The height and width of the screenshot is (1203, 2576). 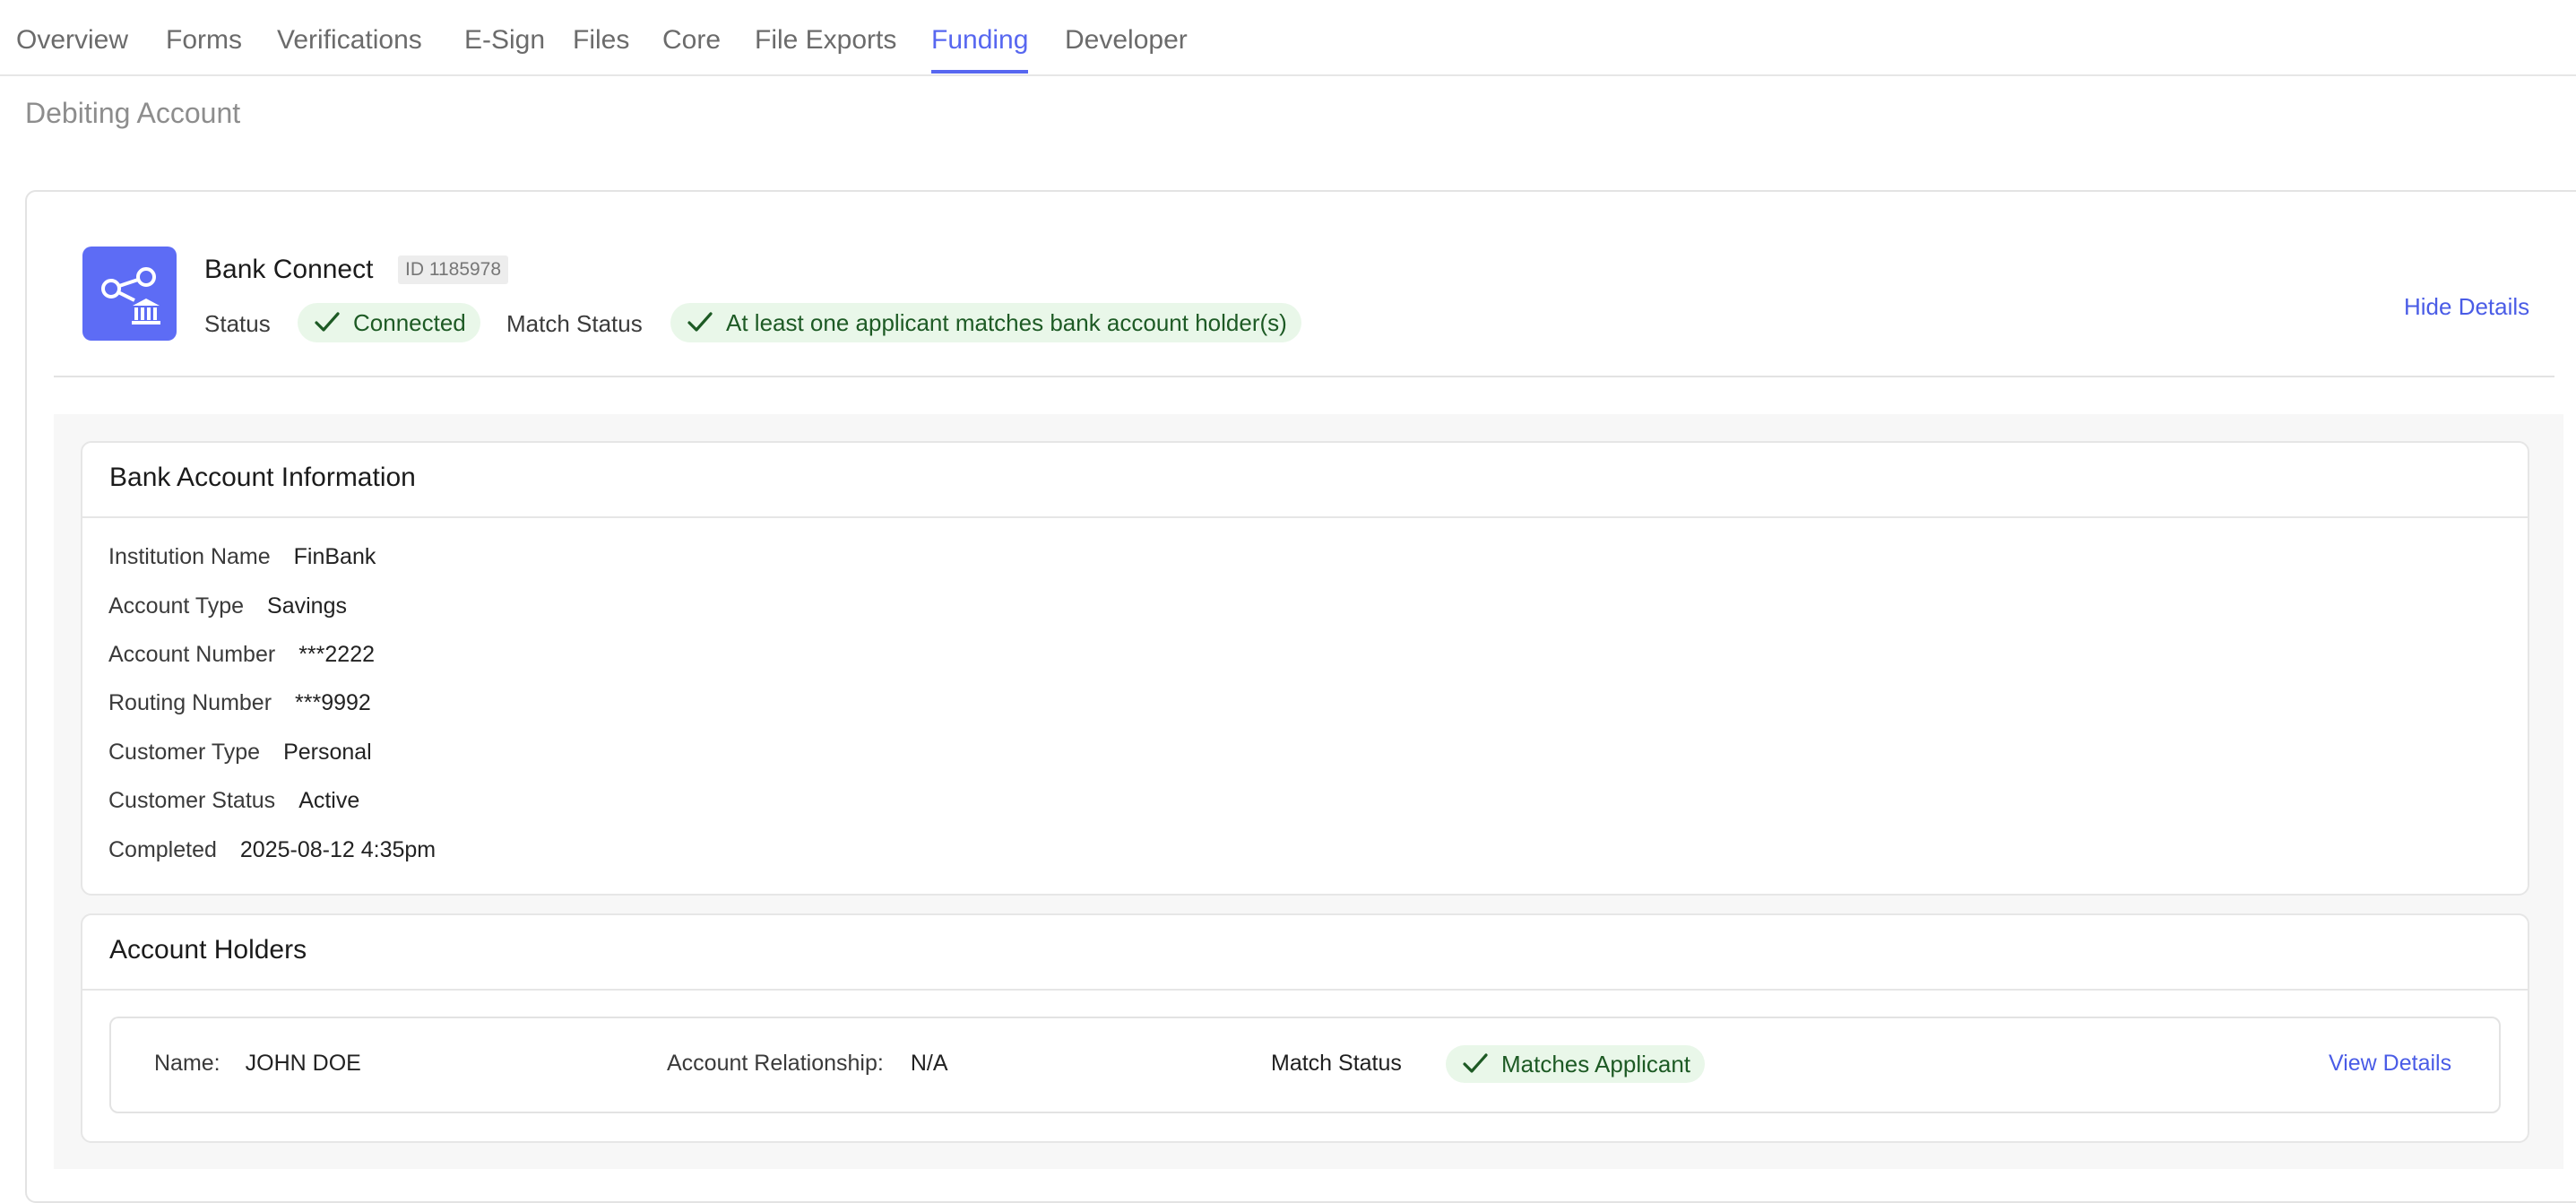 I want to click on tab-verifications: Verifications, so click(x=349, y=48).